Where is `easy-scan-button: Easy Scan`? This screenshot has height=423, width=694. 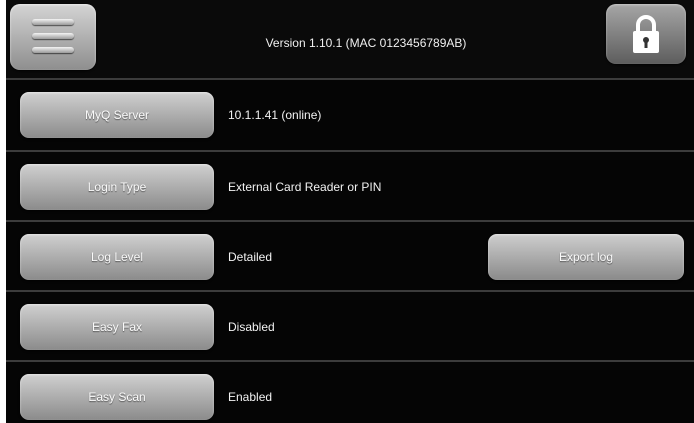 easy-scan-button: Easy Scan is located at coordinates (117, 397).